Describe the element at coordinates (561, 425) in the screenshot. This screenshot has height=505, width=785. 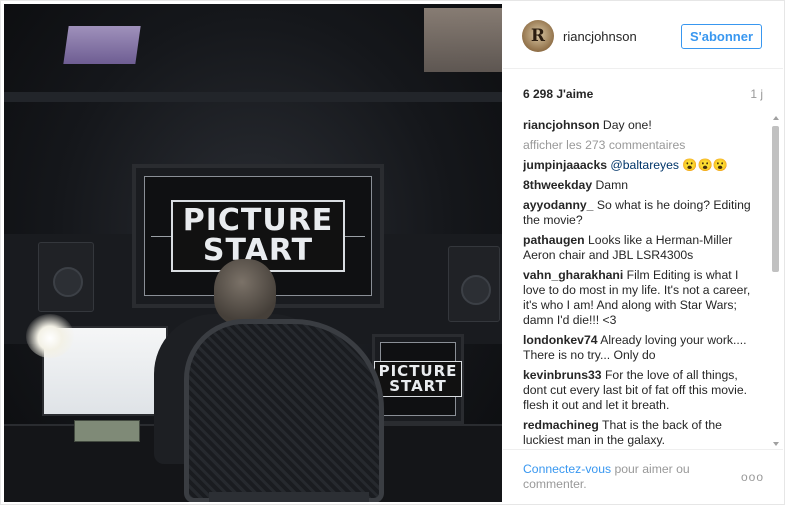
I see `comment-user: redmachineg` at that location.